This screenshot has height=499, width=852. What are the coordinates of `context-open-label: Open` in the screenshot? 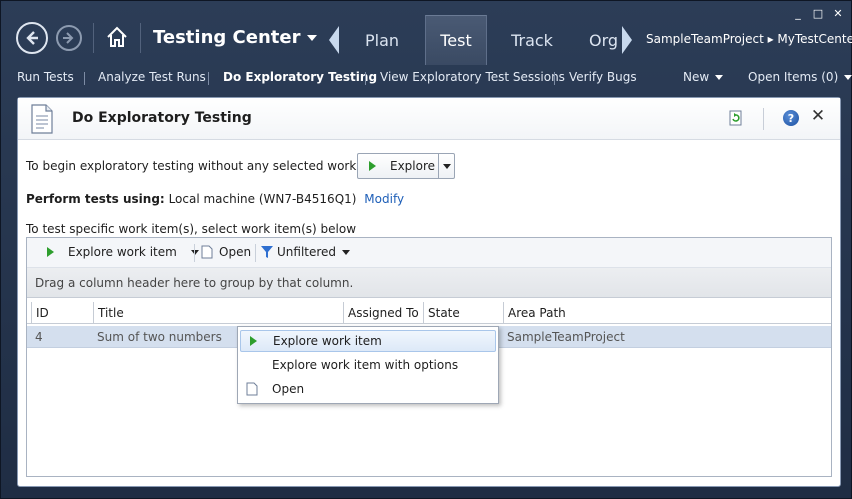 It's located at (288, 389).